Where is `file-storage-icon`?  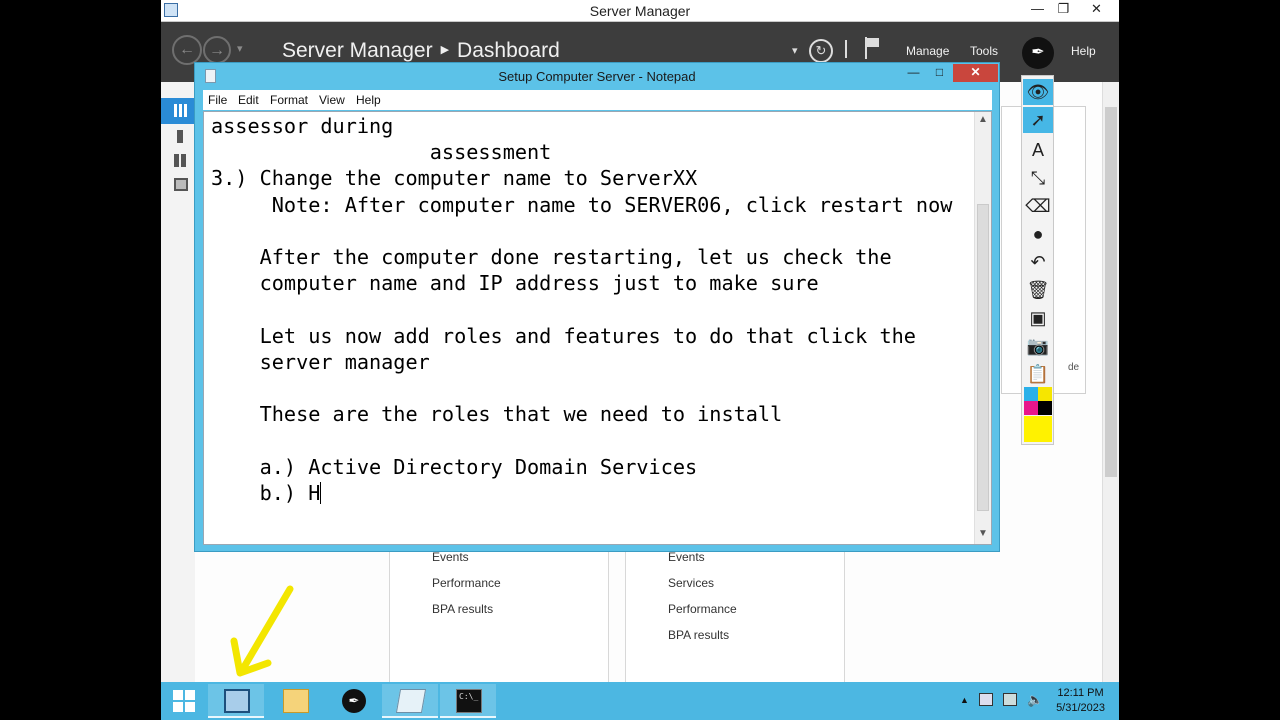
file-storage-icon is located at coordinates (181, 184).